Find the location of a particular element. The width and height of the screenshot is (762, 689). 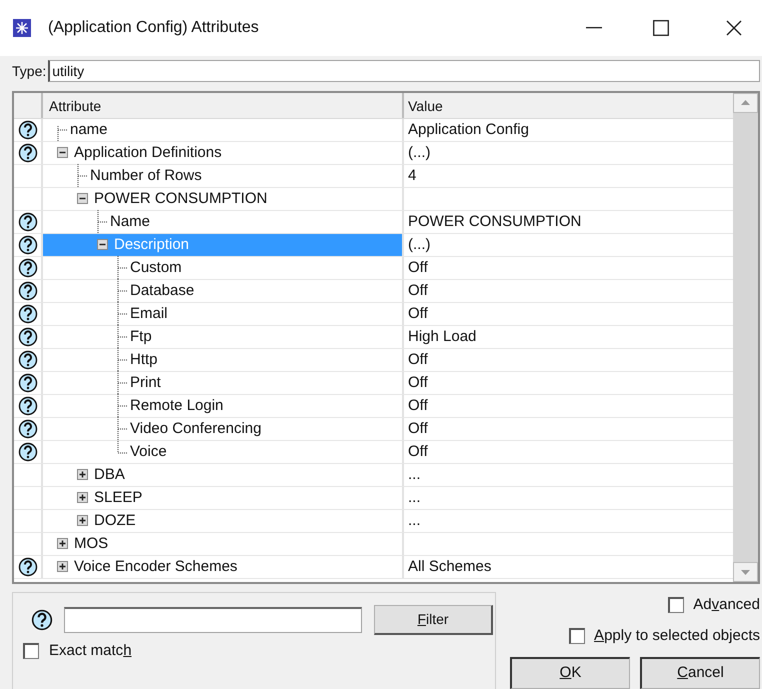

attribute-name: Http is located at coordinates (144, 360).